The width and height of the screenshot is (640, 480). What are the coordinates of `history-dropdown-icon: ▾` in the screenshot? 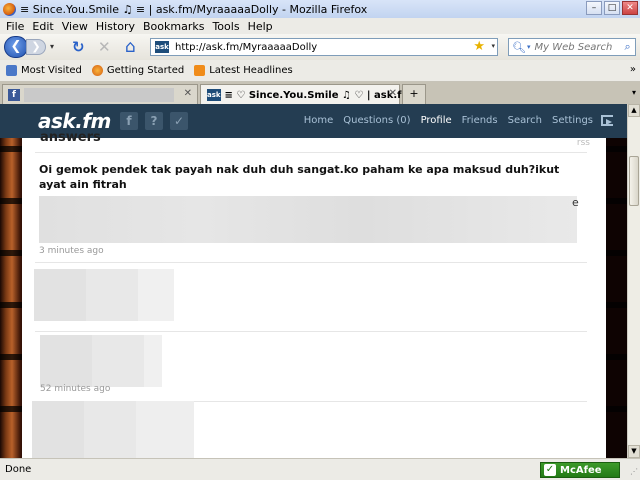 It's located at (52, 46).